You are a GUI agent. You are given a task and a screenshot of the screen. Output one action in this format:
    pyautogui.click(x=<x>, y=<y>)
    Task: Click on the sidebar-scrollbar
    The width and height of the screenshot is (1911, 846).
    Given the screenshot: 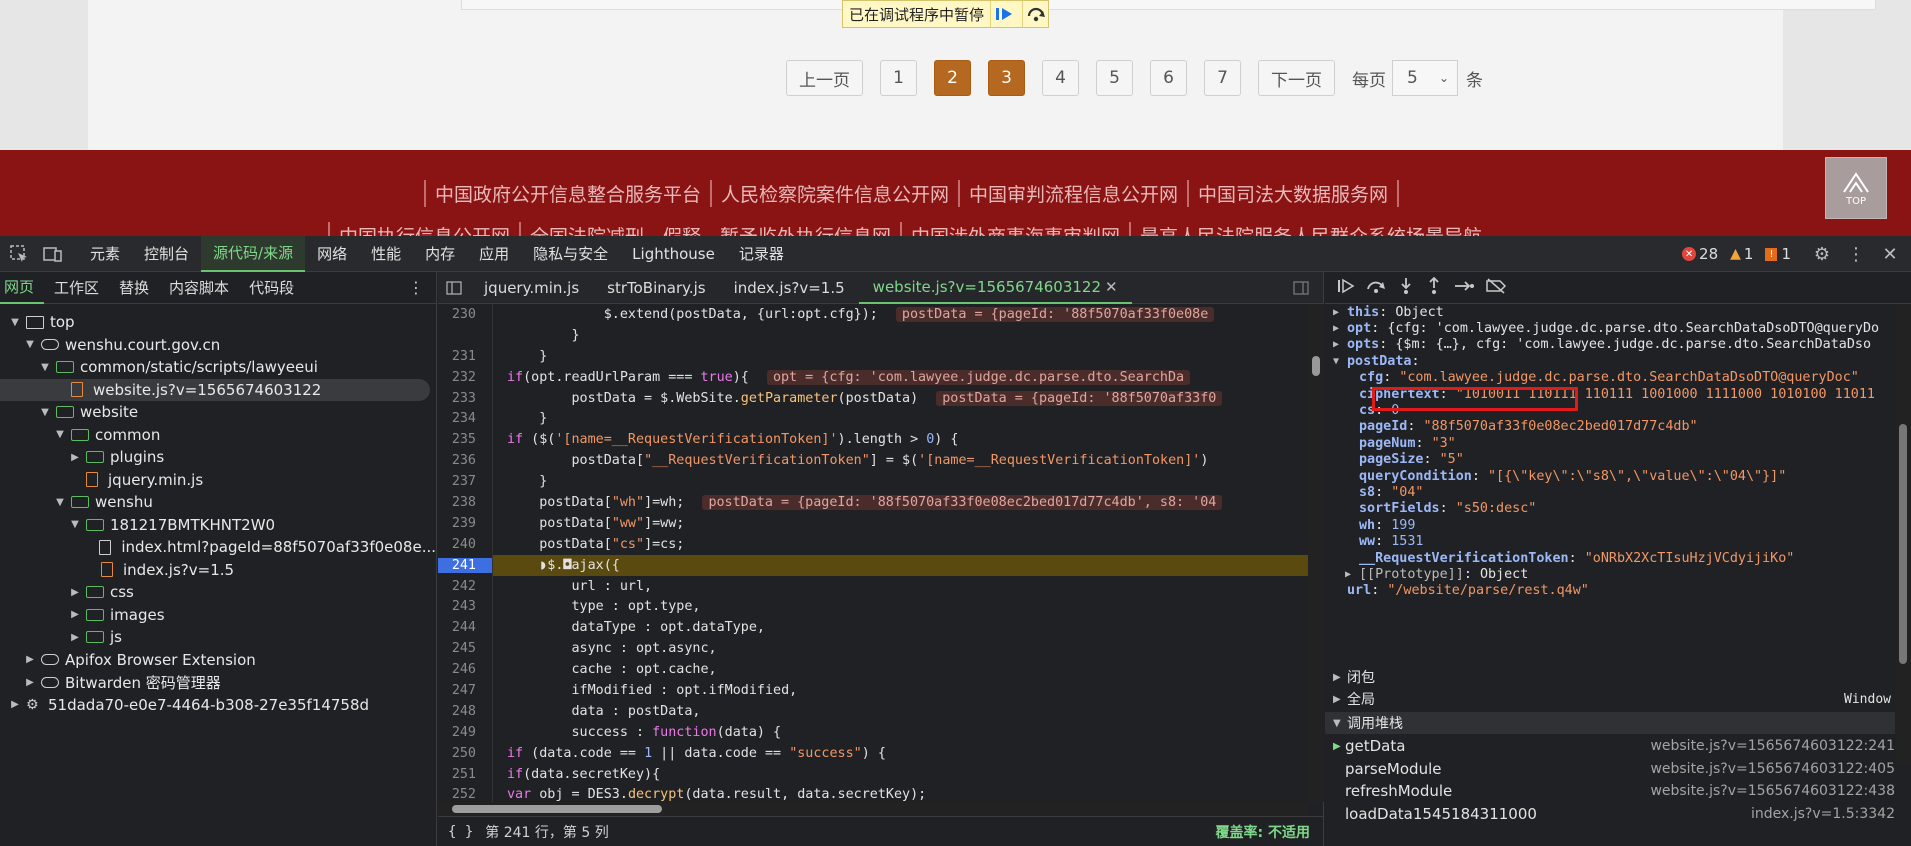 What is the action you would take?
    pyautogui.click(x=1903, y=534)
    